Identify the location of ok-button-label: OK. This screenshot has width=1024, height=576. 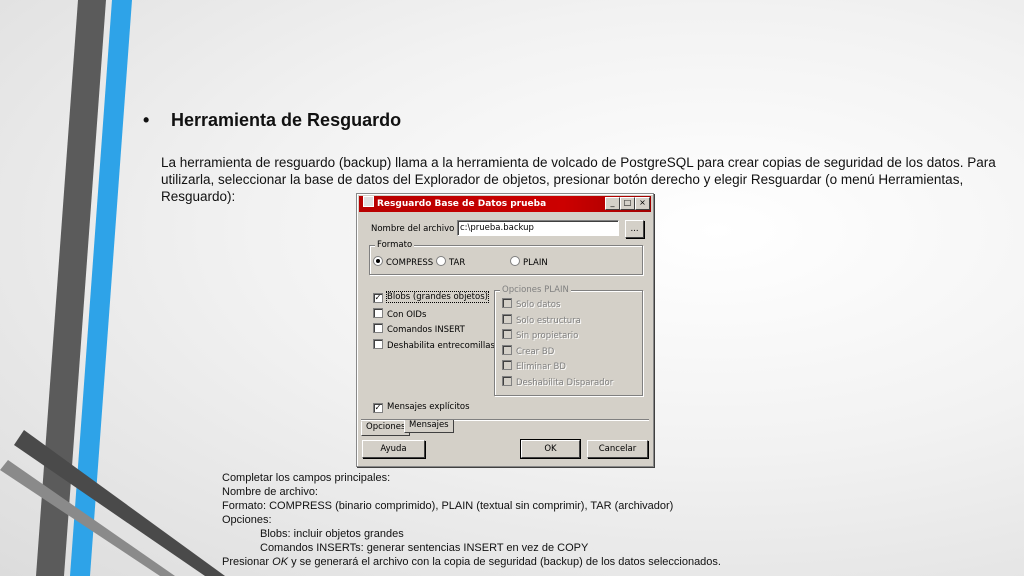
(550, 449).